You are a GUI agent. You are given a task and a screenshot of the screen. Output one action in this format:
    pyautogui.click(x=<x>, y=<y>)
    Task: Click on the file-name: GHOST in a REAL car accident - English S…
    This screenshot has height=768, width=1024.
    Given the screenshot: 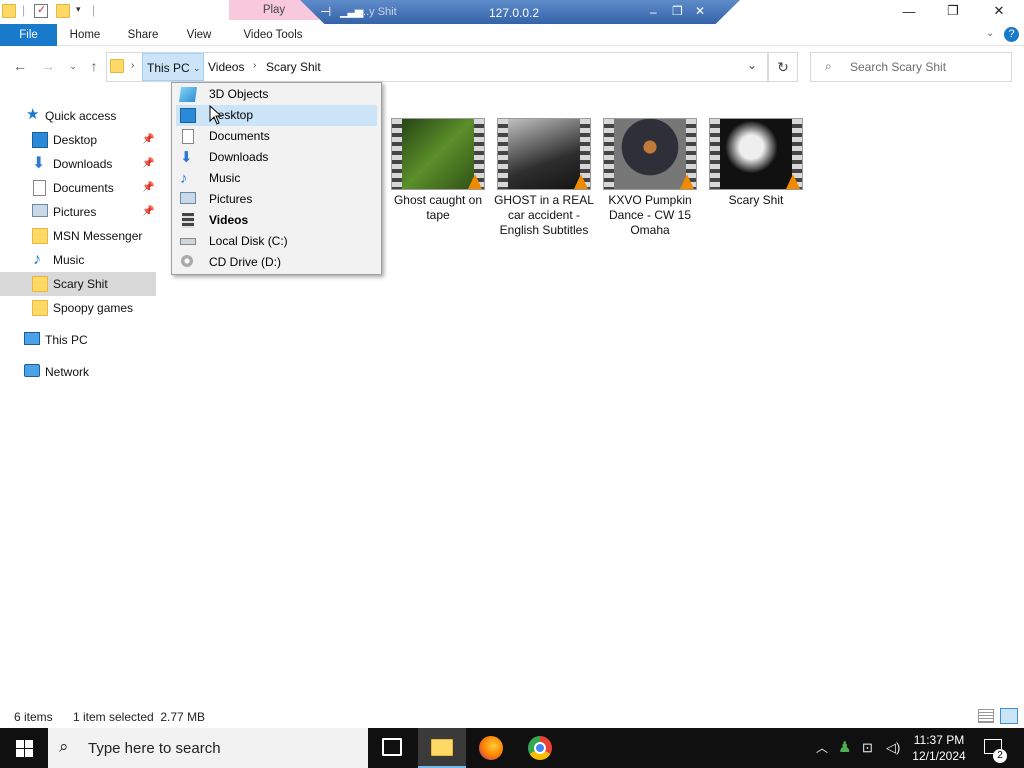 What is the action you would take?
    pyautogui.click(x=544, y=215)
    